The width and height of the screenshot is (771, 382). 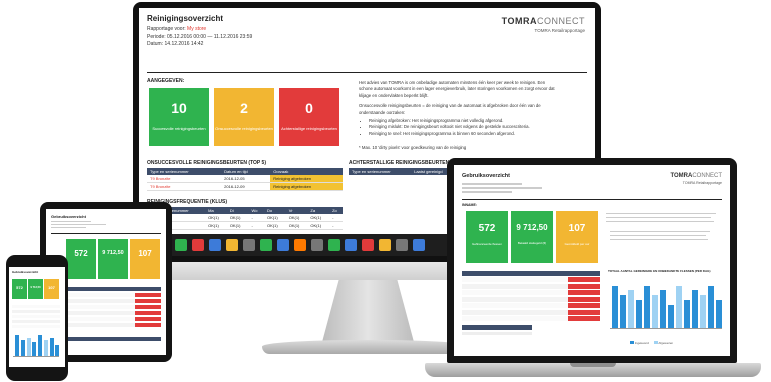 What do you see at coordinates (106, 233) in the screenshot?
I see `tablet-divider` at bounding box center [106, 233].